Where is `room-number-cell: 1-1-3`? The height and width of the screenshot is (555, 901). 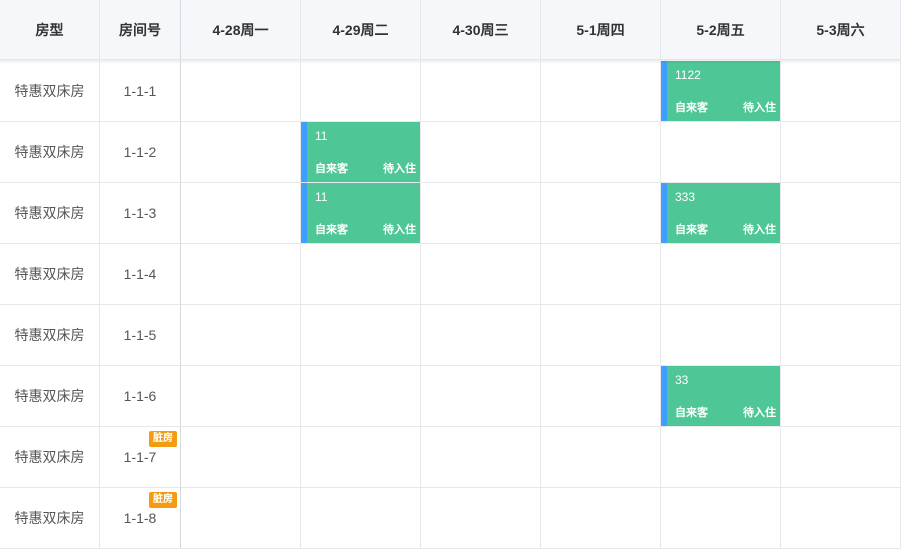
room-number-cell: 1-1-3 is located at coordinates (140, 213).